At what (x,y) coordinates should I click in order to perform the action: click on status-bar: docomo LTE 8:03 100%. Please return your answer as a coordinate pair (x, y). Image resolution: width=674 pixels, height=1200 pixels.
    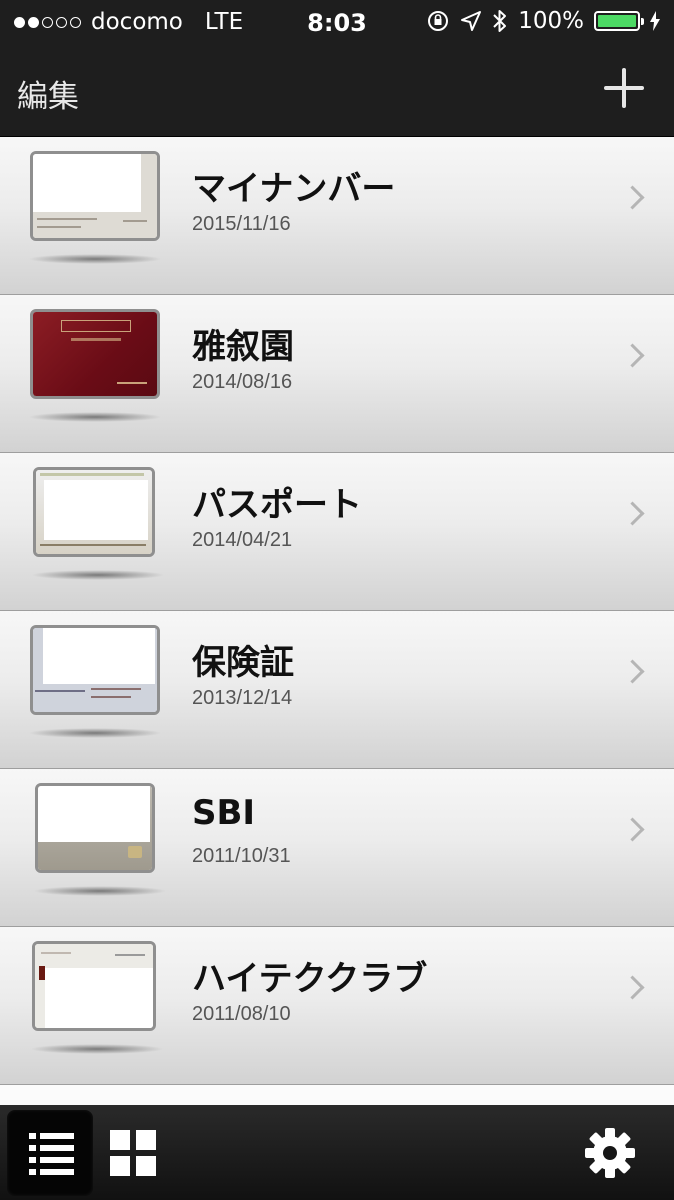
    Looking at the image, I should click on (337, 23).